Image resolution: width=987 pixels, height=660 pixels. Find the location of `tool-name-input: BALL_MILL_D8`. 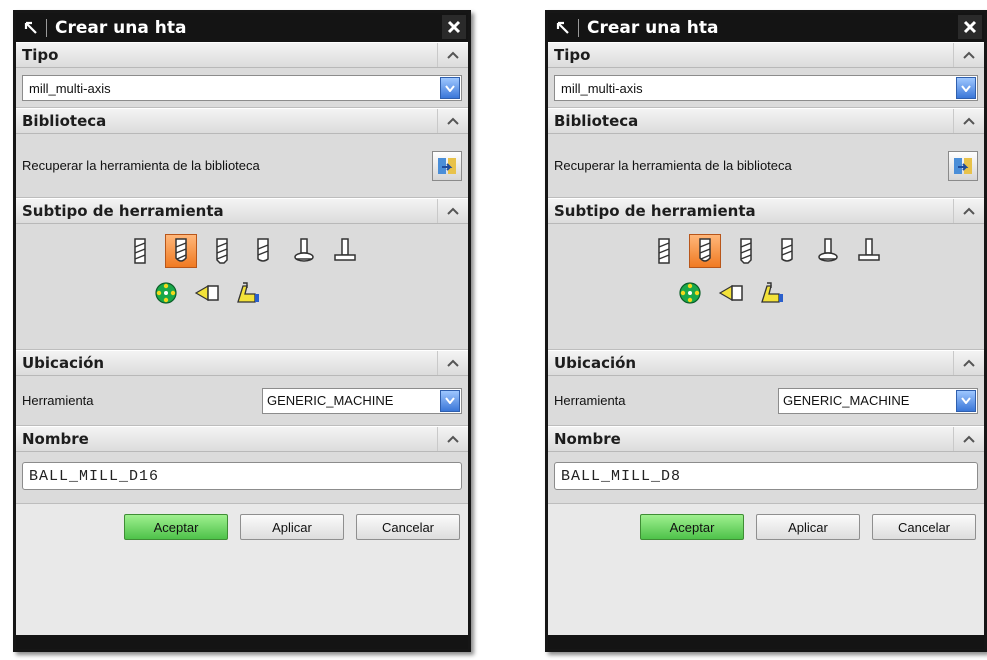

tool-name-input: BALL_MILL_D8 is located at coordinates (766, 476).